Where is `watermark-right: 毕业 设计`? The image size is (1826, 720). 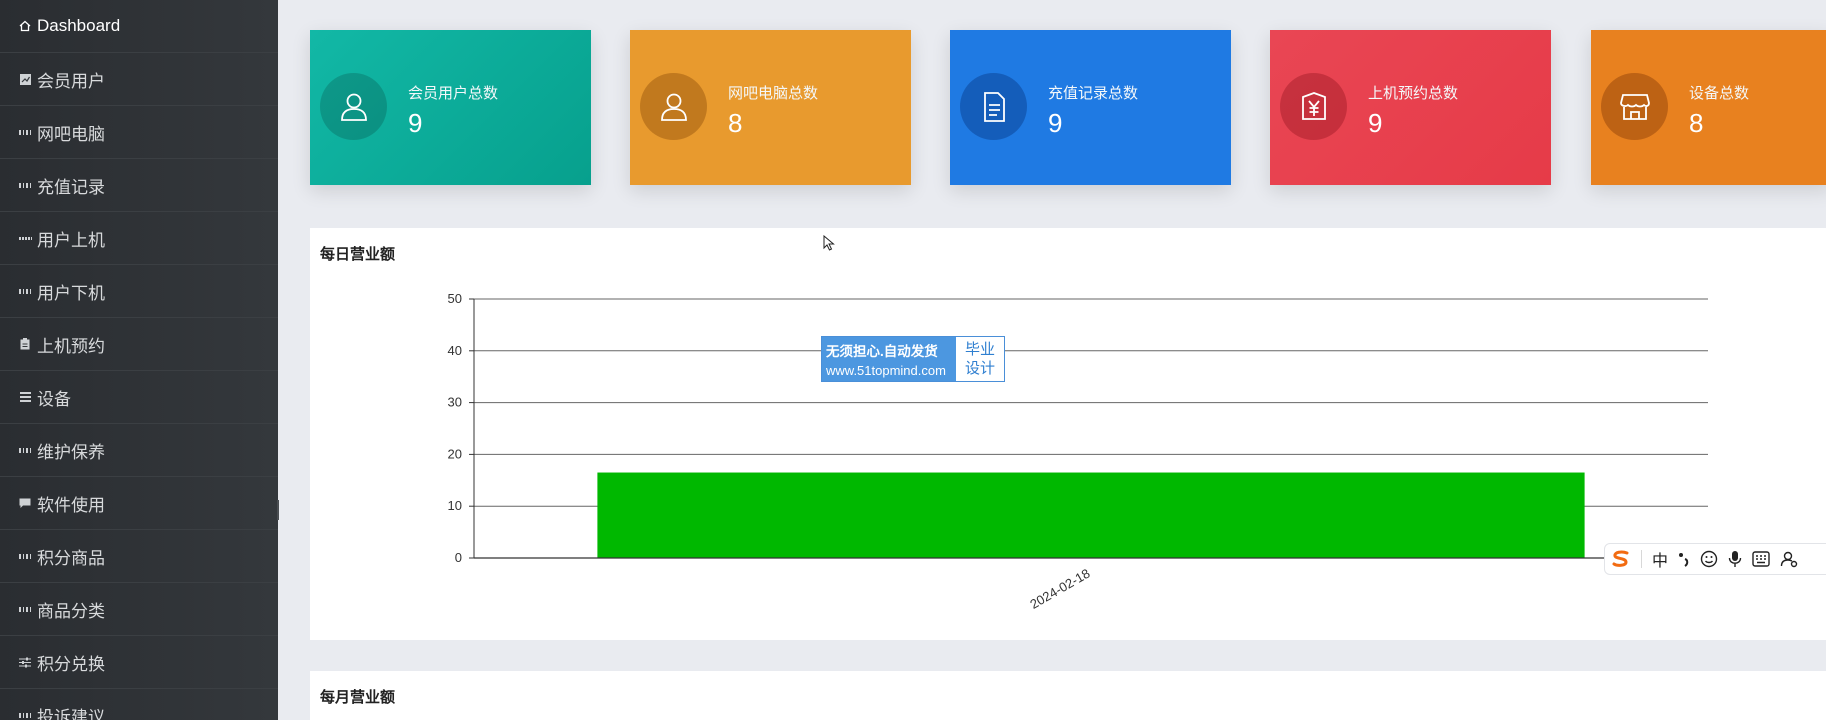 watermark-right: 毕业 设计 is located at coordinates (980, 359).